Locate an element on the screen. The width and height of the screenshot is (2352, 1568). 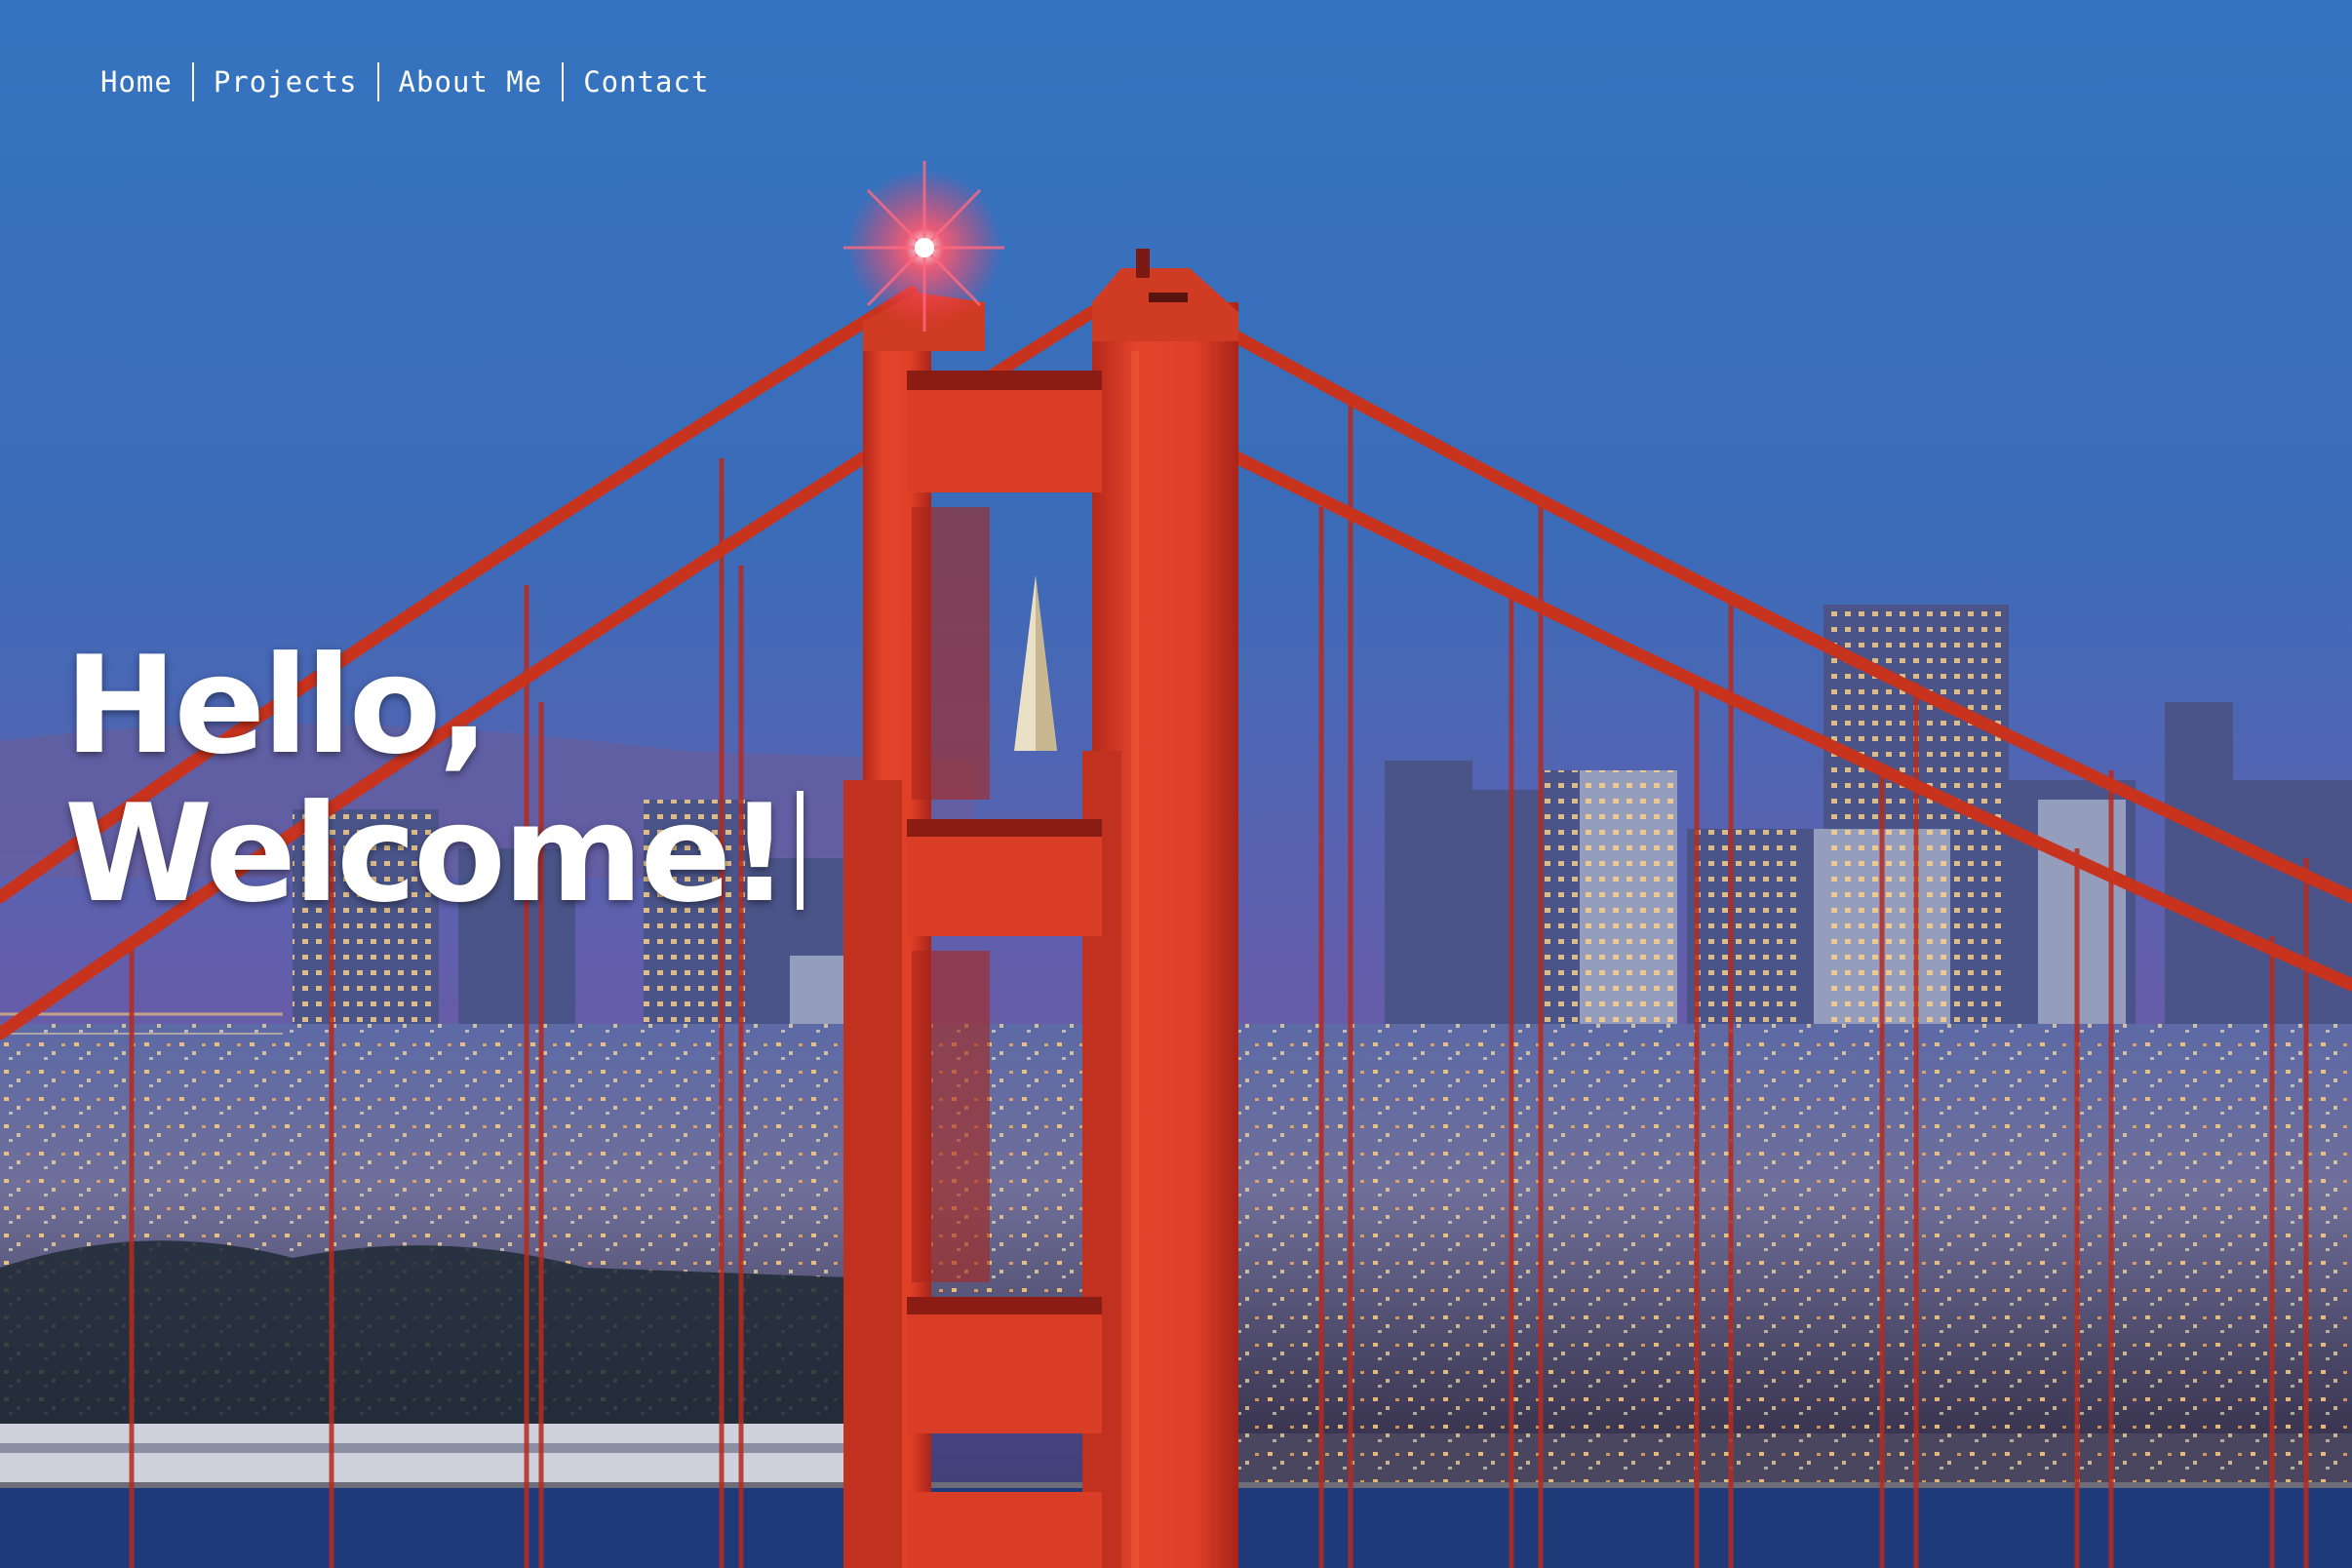
greeting-line-1: Hello, is located at coordinates (277, 705).